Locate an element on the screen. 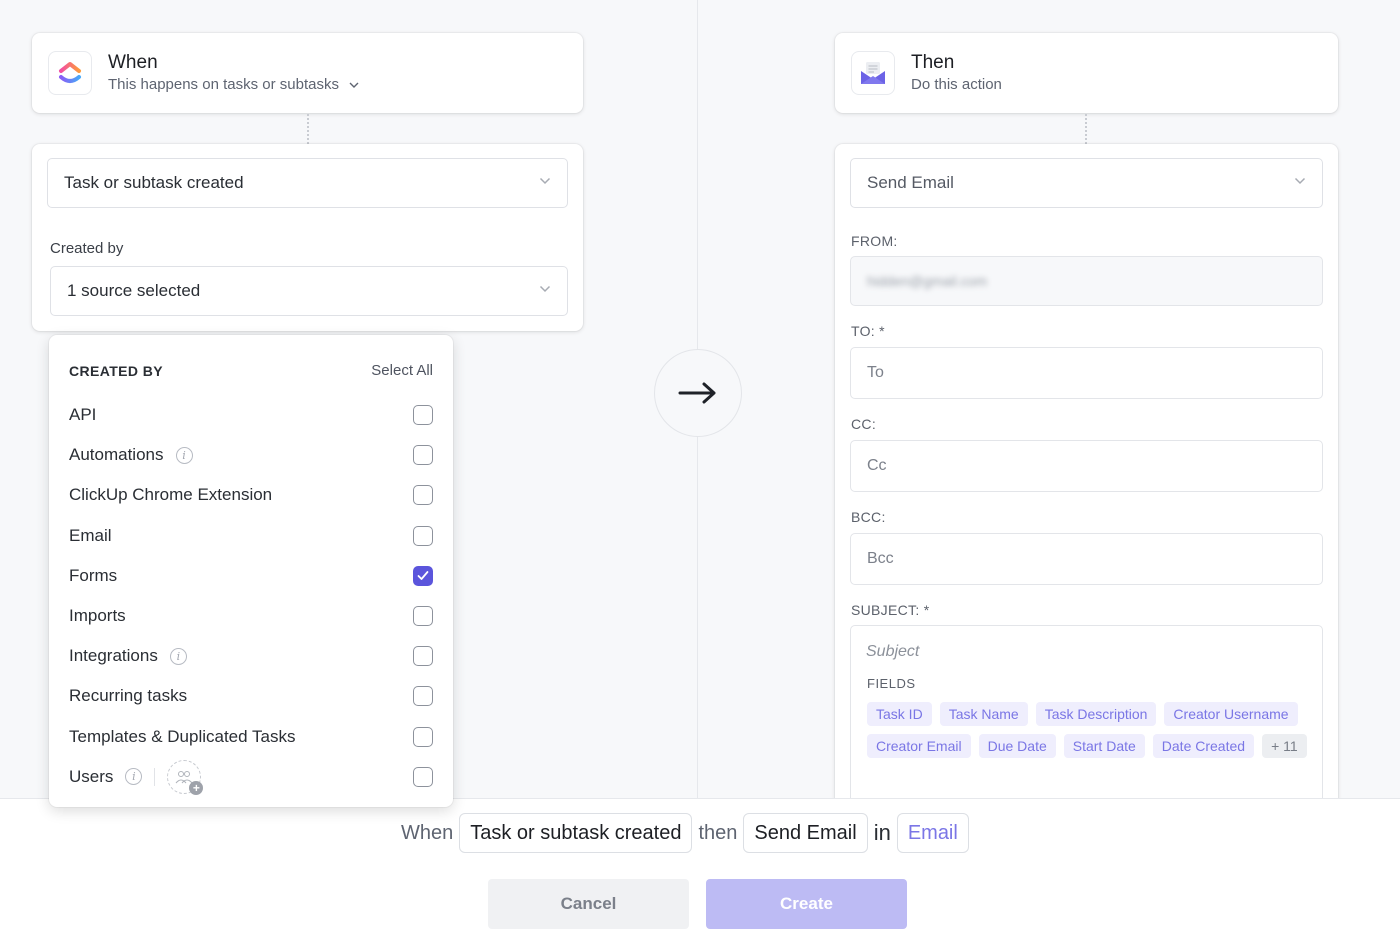 Image resolution: width=1400 pixels, height=942 pixels. dropdown-item: ClickUp Chrome Extension is located at coordinates (251, 495).